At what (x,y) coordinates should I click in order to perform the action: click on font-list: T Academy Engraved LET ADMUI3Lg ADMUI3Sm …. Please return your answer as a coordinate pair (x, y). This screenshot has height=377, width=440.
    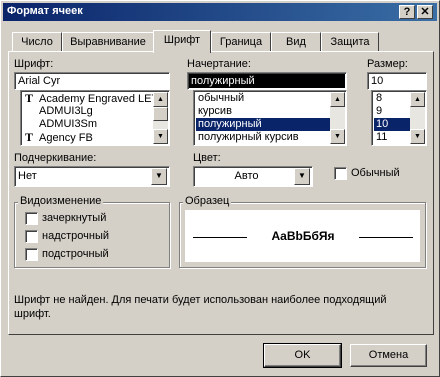
    Looking at the image, I should click on (95, 118).